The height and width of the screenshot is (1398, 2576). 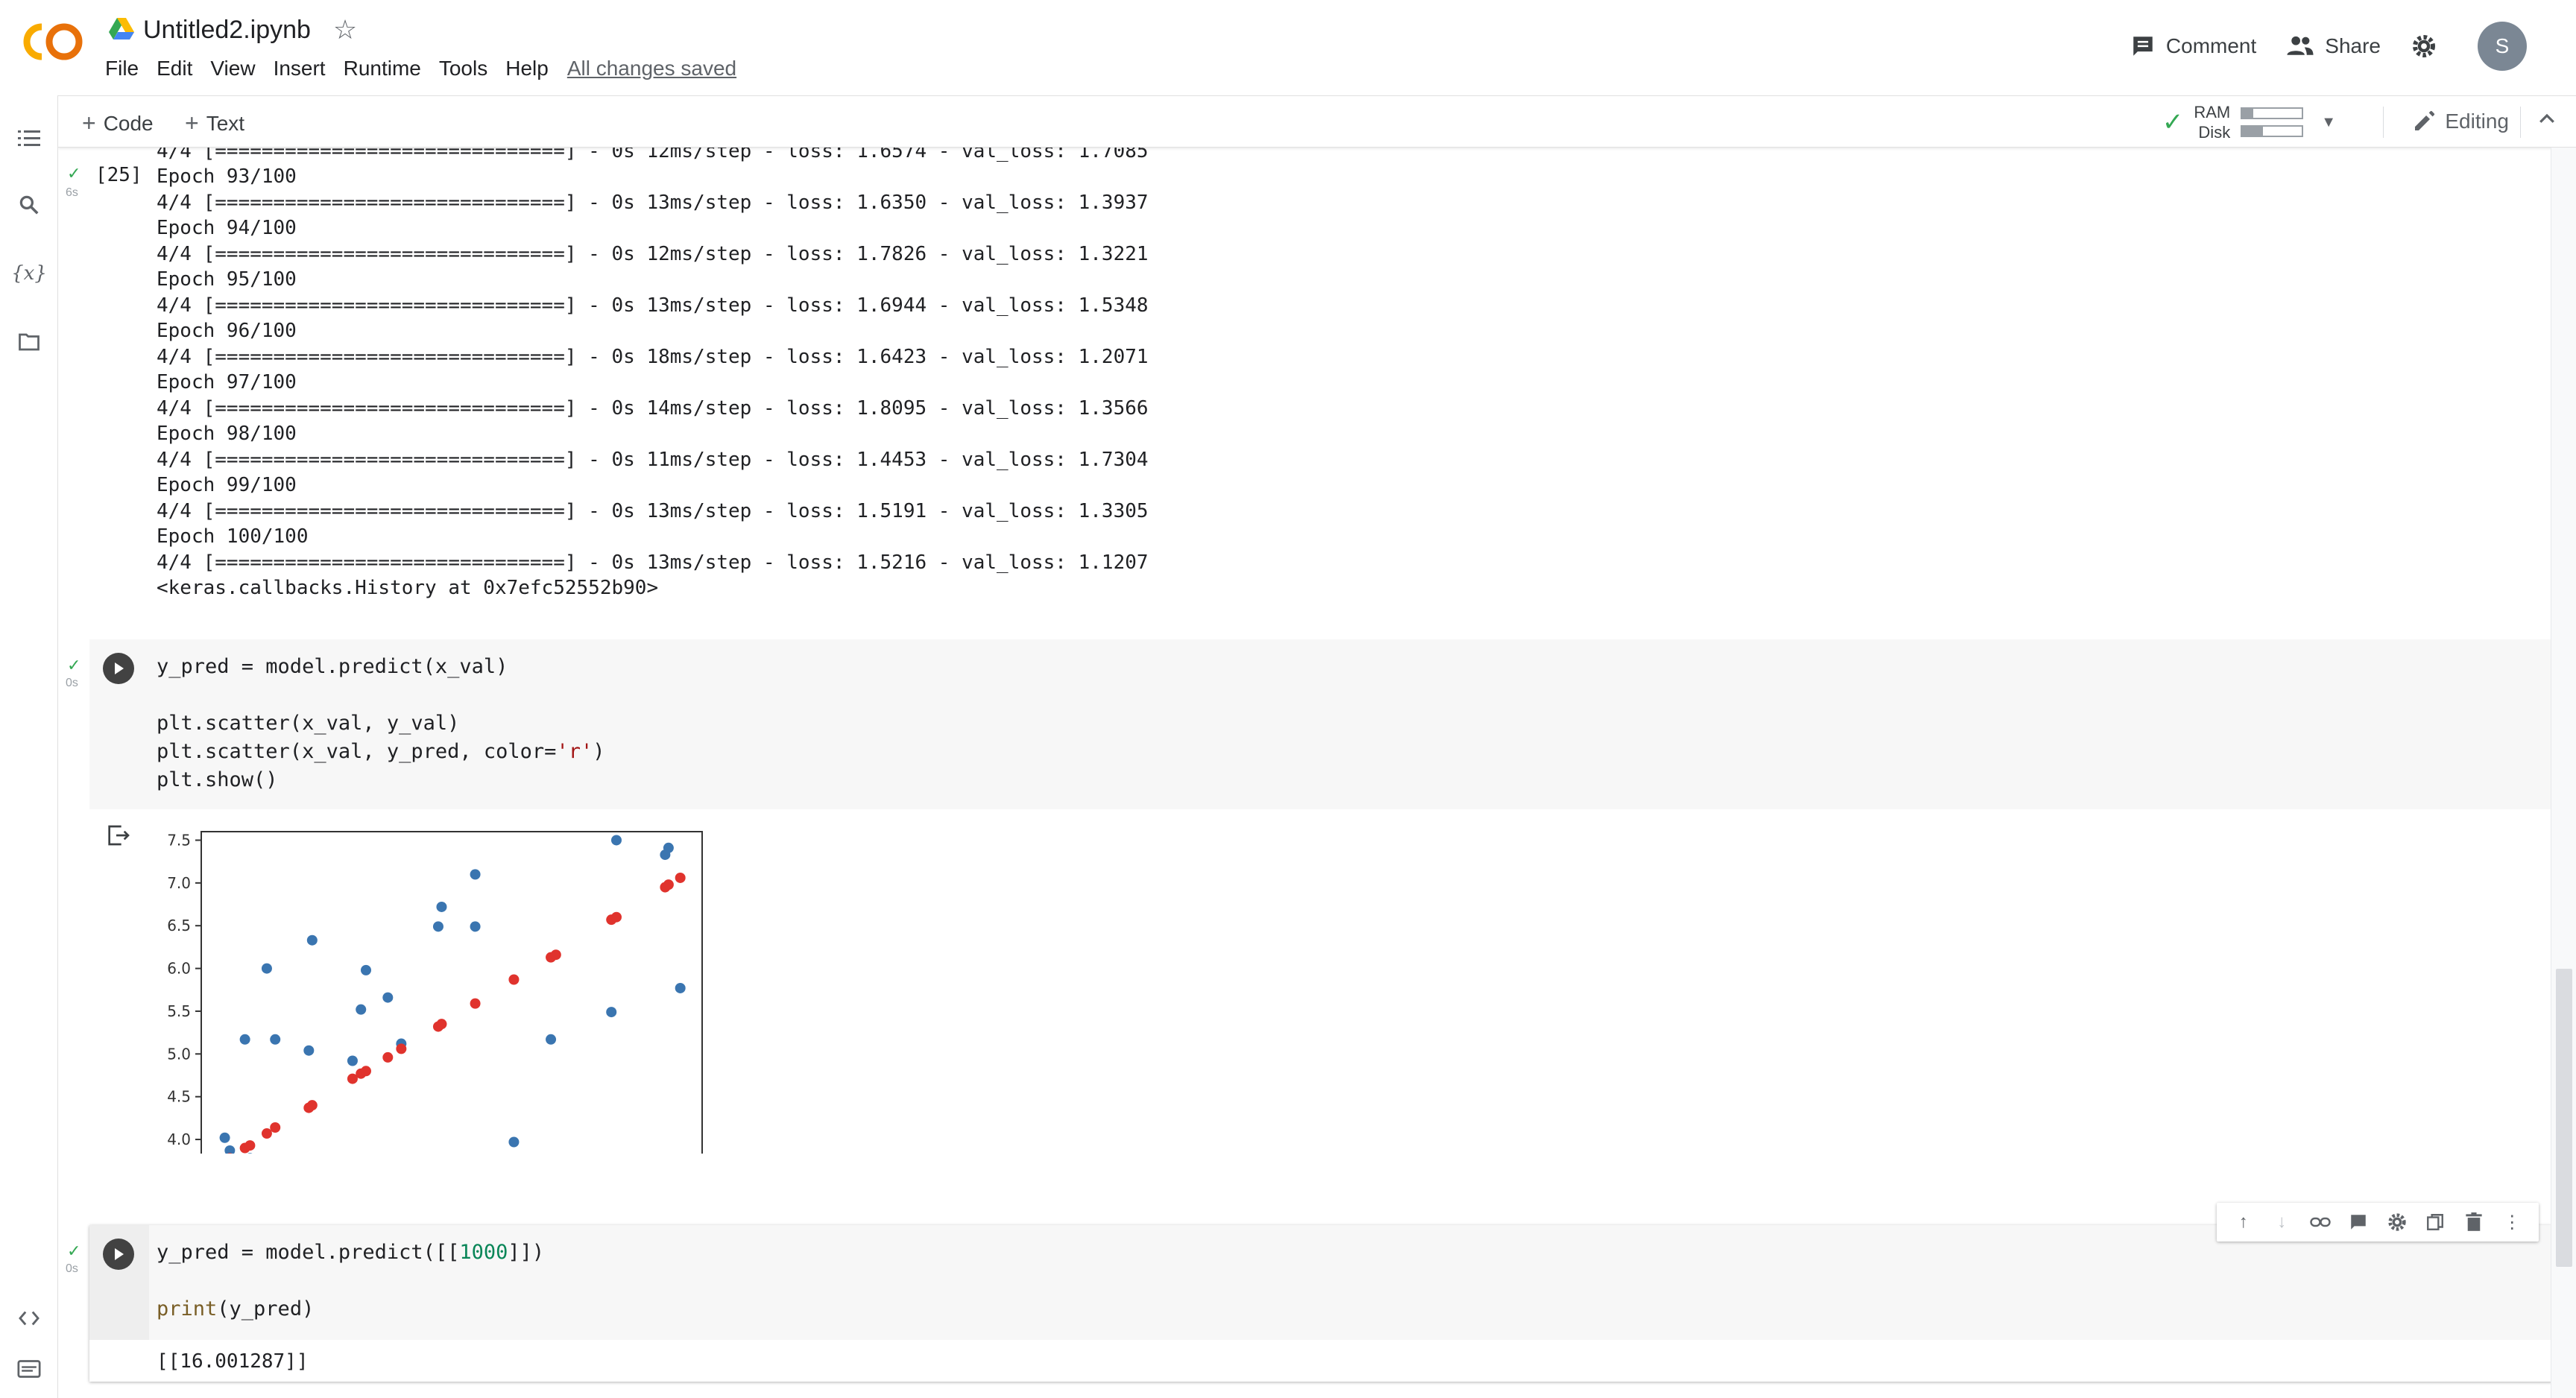 I want to click on folder-icon, so click(x=29, y=342).